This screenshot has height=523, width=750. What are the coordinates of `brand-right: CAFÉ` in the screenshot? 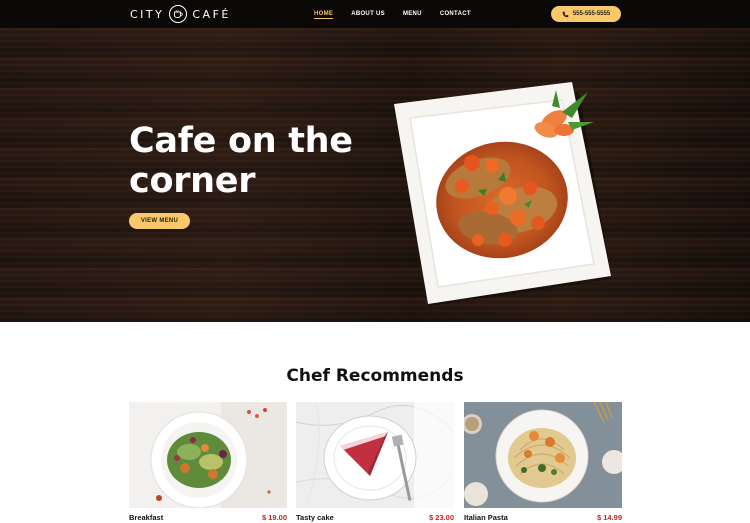 It's located at (211, 14).